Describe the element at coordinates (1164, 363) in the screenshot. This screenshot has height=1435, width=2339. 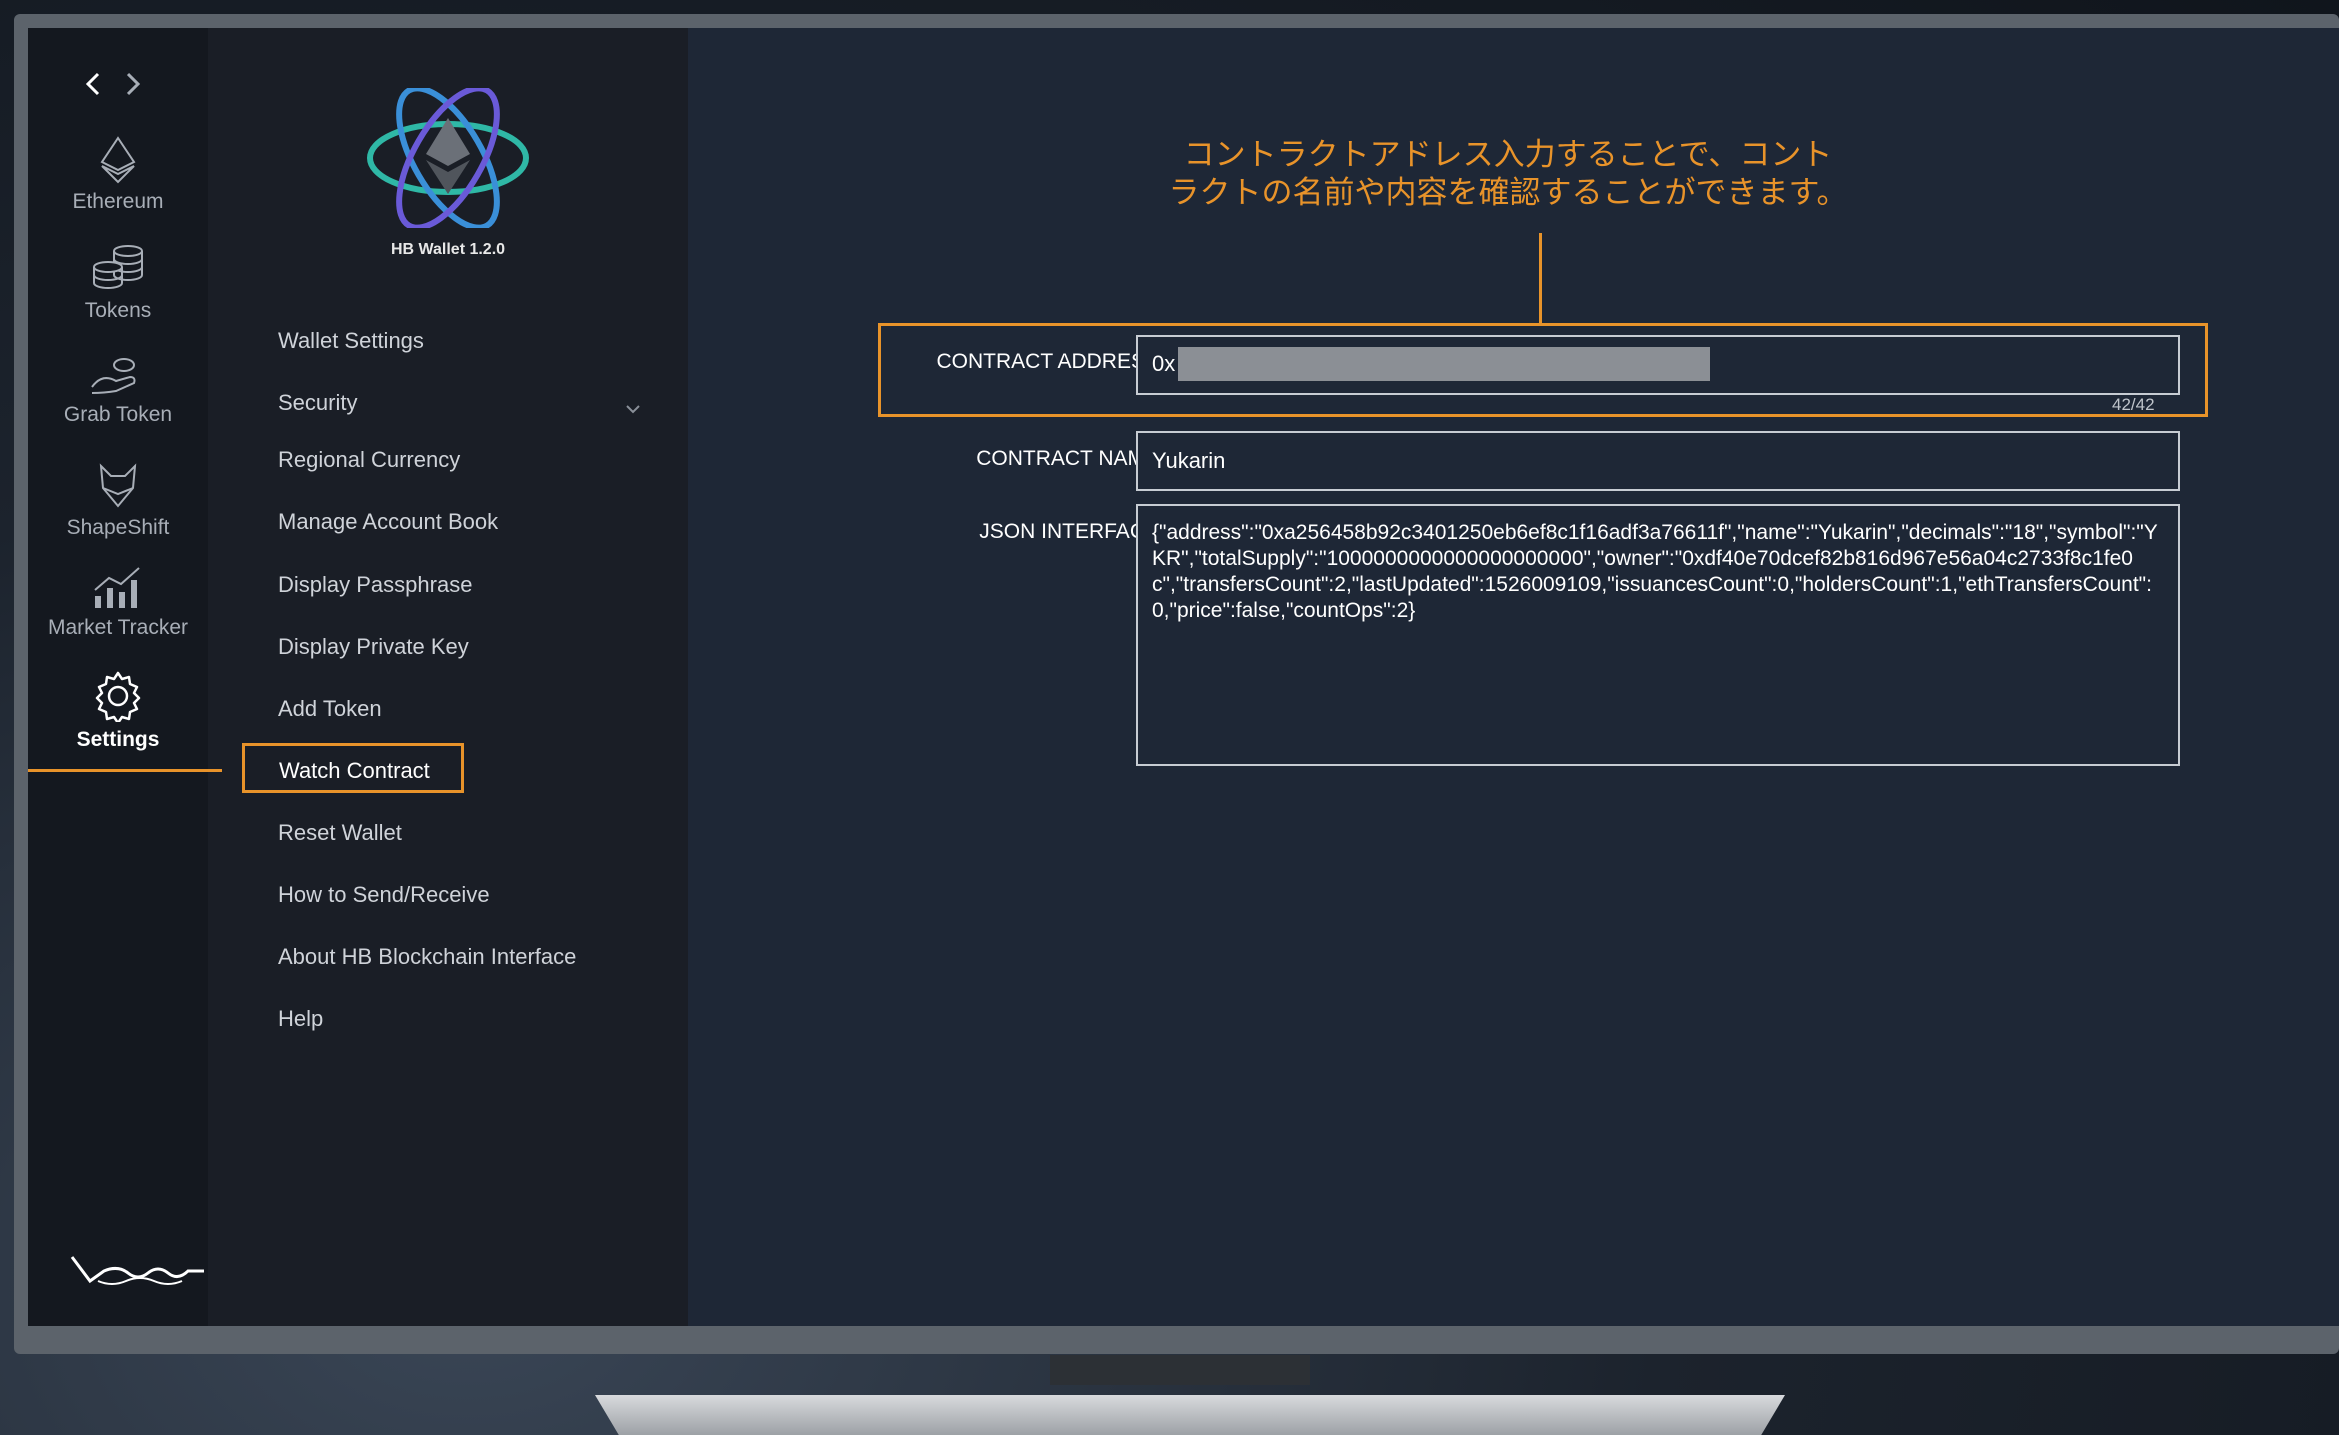
I see `contract-address-value: 0x` at that location.